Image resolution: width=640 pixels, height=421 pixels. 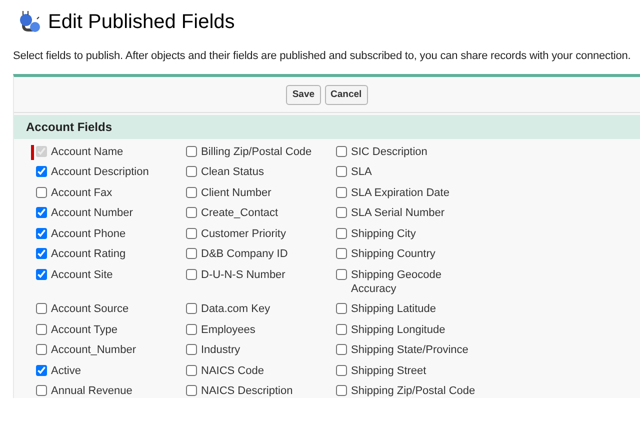 I want to click on field-label: Account Rating, so click(x=88, y=254).